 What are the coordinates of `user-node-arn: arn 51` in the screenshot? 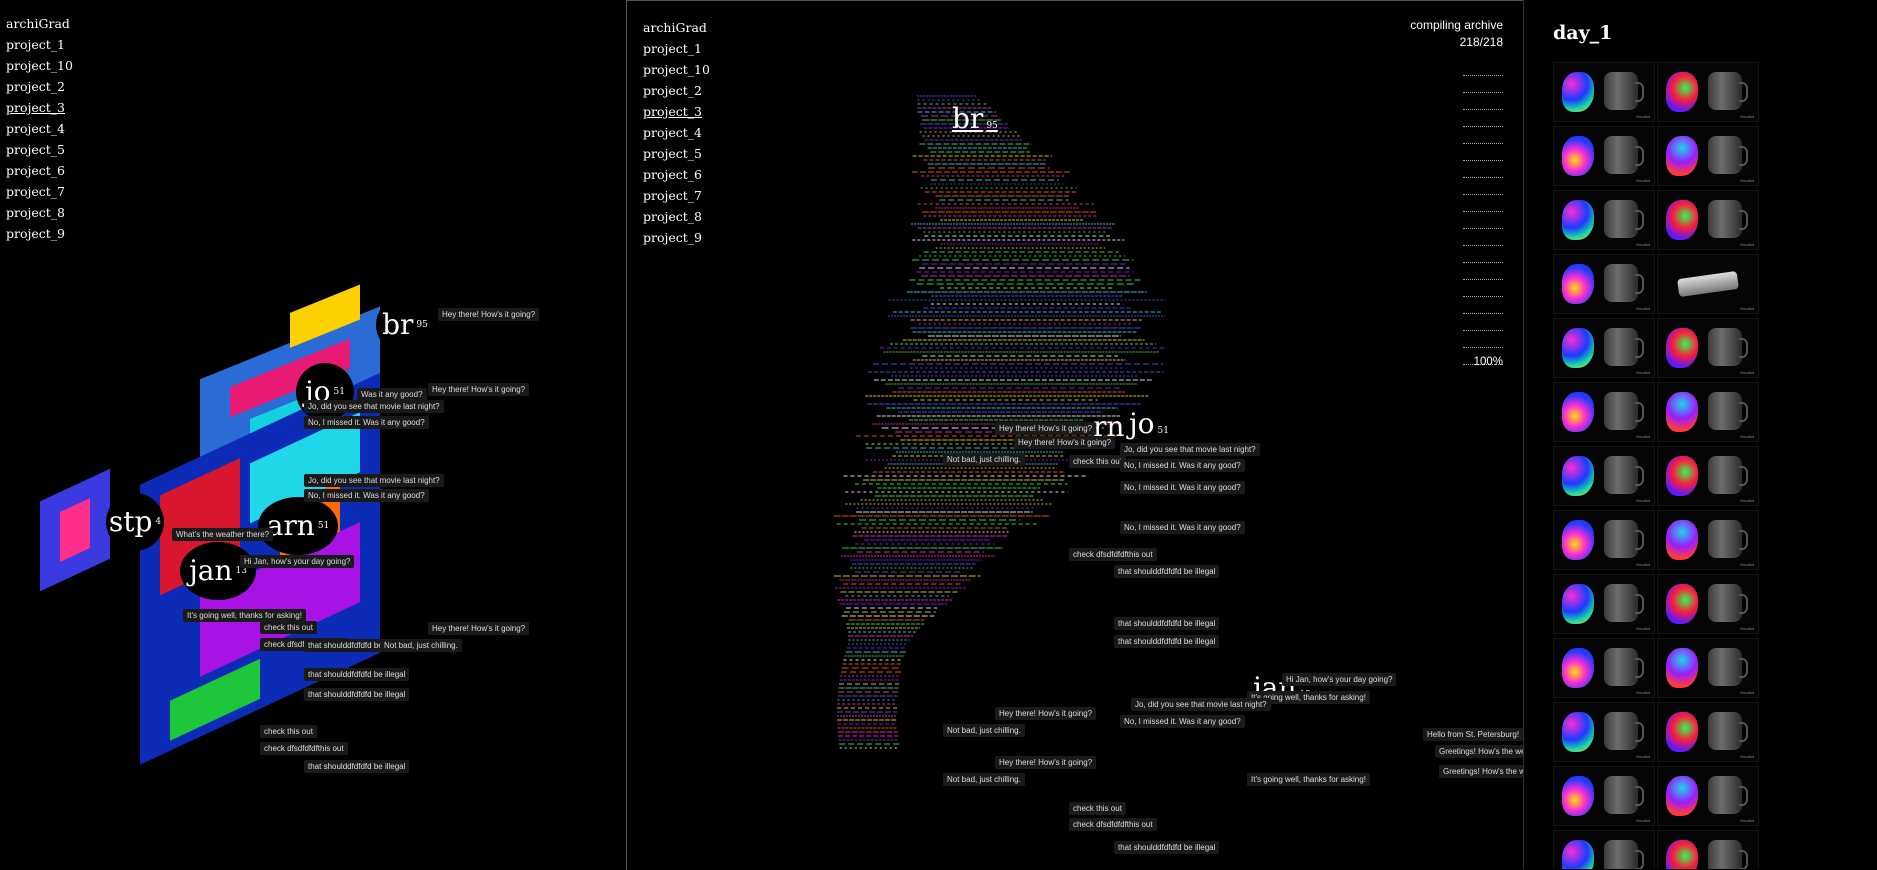 It's located at (298, 526).